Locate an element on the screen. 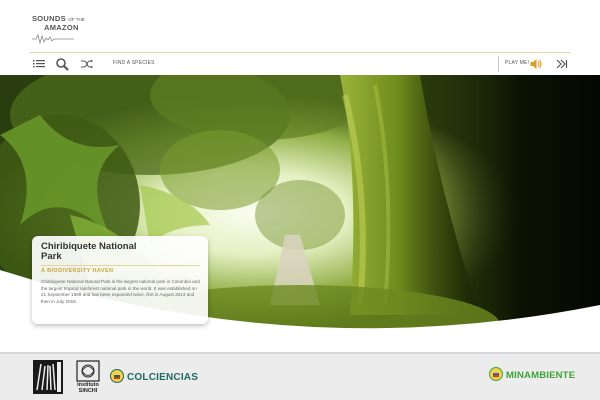  search-icon is located at coordinates (62, 64).